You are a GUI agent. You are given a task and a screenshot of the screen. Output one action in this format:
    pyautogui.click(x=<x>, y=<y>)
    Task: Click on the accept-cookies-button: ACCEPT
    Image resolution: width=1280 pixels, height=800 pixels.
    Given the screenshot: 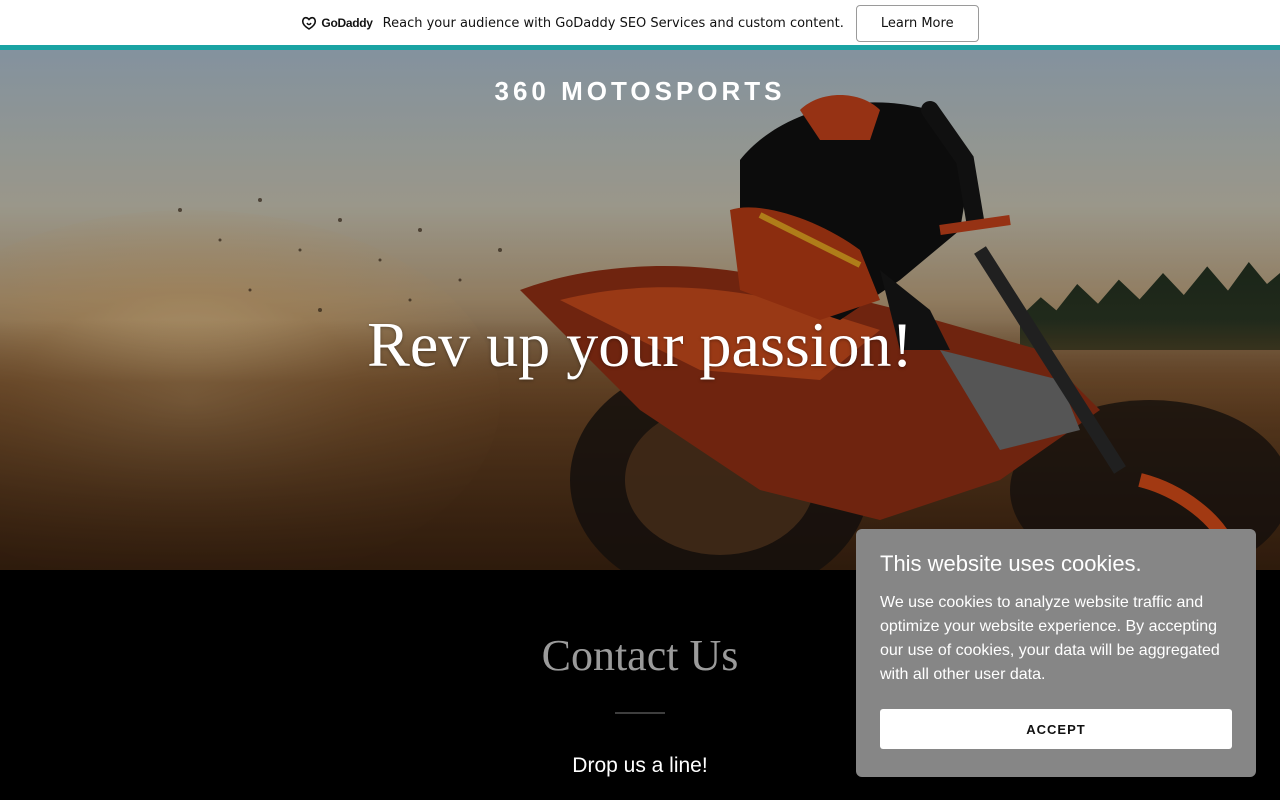 What is the action you would take?
    pyautogui.click(x=1056, y=729)
    